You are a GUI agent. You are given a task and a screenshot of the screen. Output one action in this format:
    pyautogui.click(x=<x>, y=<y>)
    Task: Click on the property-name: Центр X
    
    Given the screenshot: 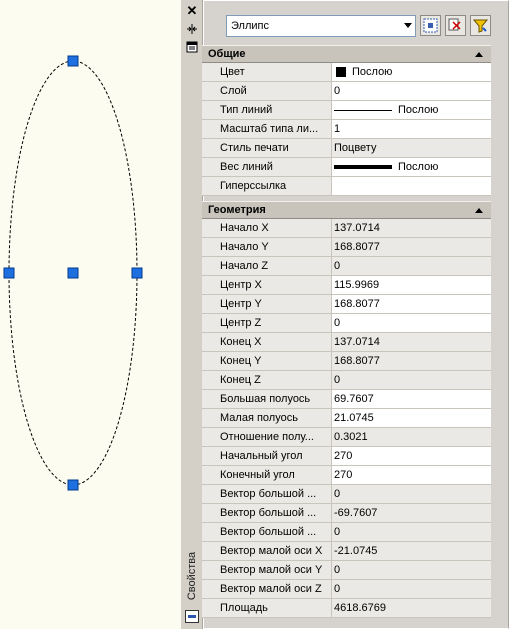 What is the action you would take?
    pyautogui.click(x=275, y=285)
    